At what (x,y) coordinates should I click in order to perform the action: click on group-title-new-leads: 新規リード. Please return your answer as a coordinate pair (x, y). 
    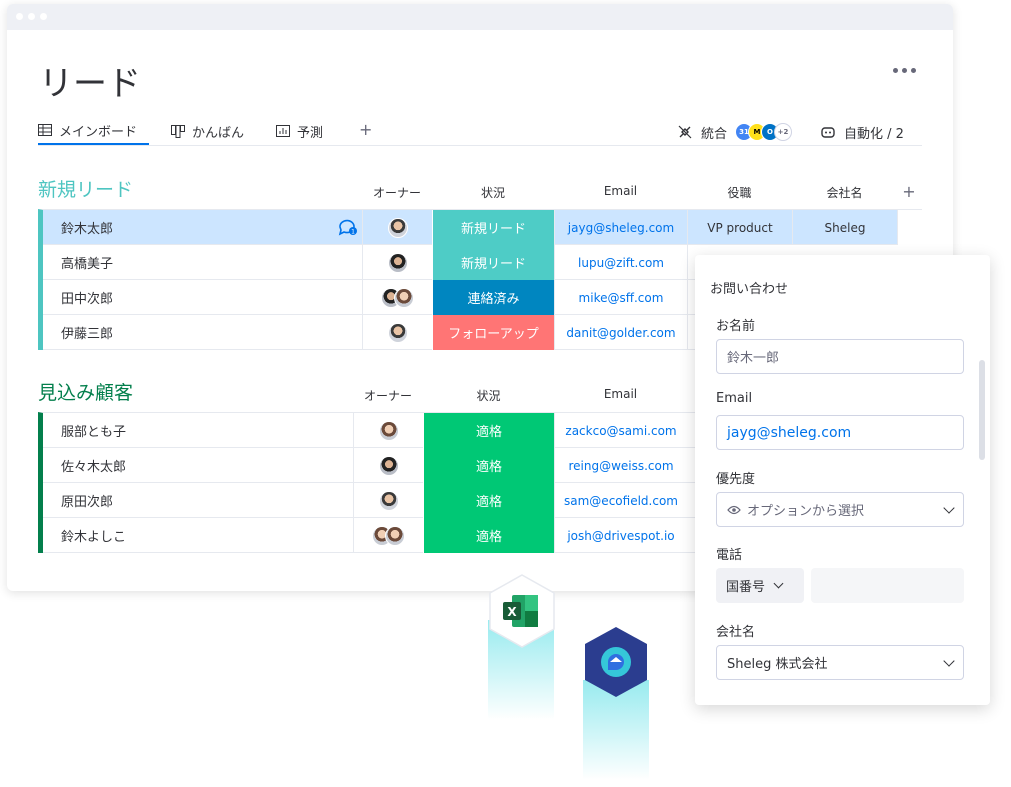
    Looking at the image, I should click on (85, 188).